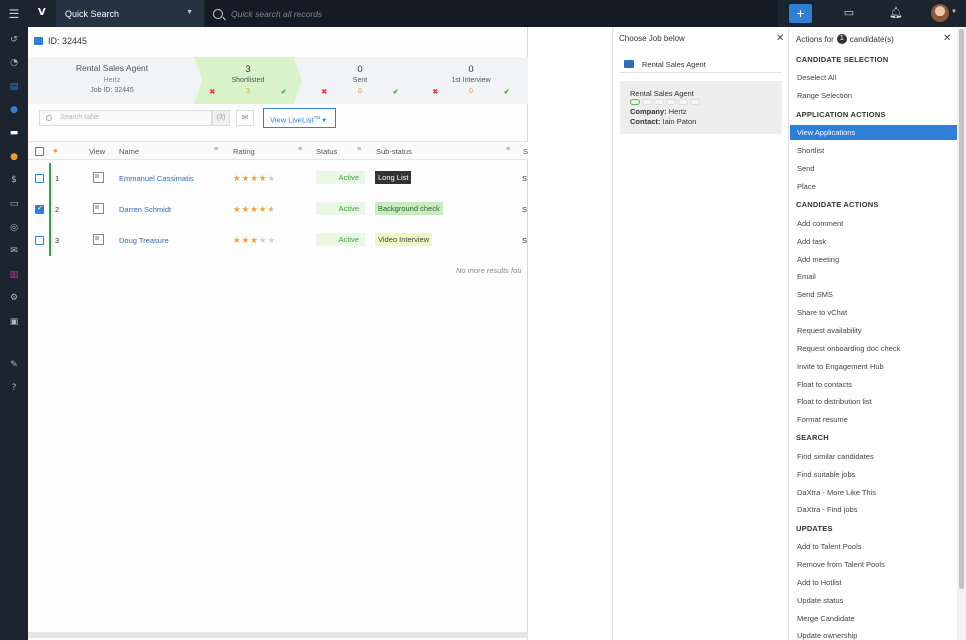  I want to click on action-share-vchat: Share to vChat, so click(822, 312).